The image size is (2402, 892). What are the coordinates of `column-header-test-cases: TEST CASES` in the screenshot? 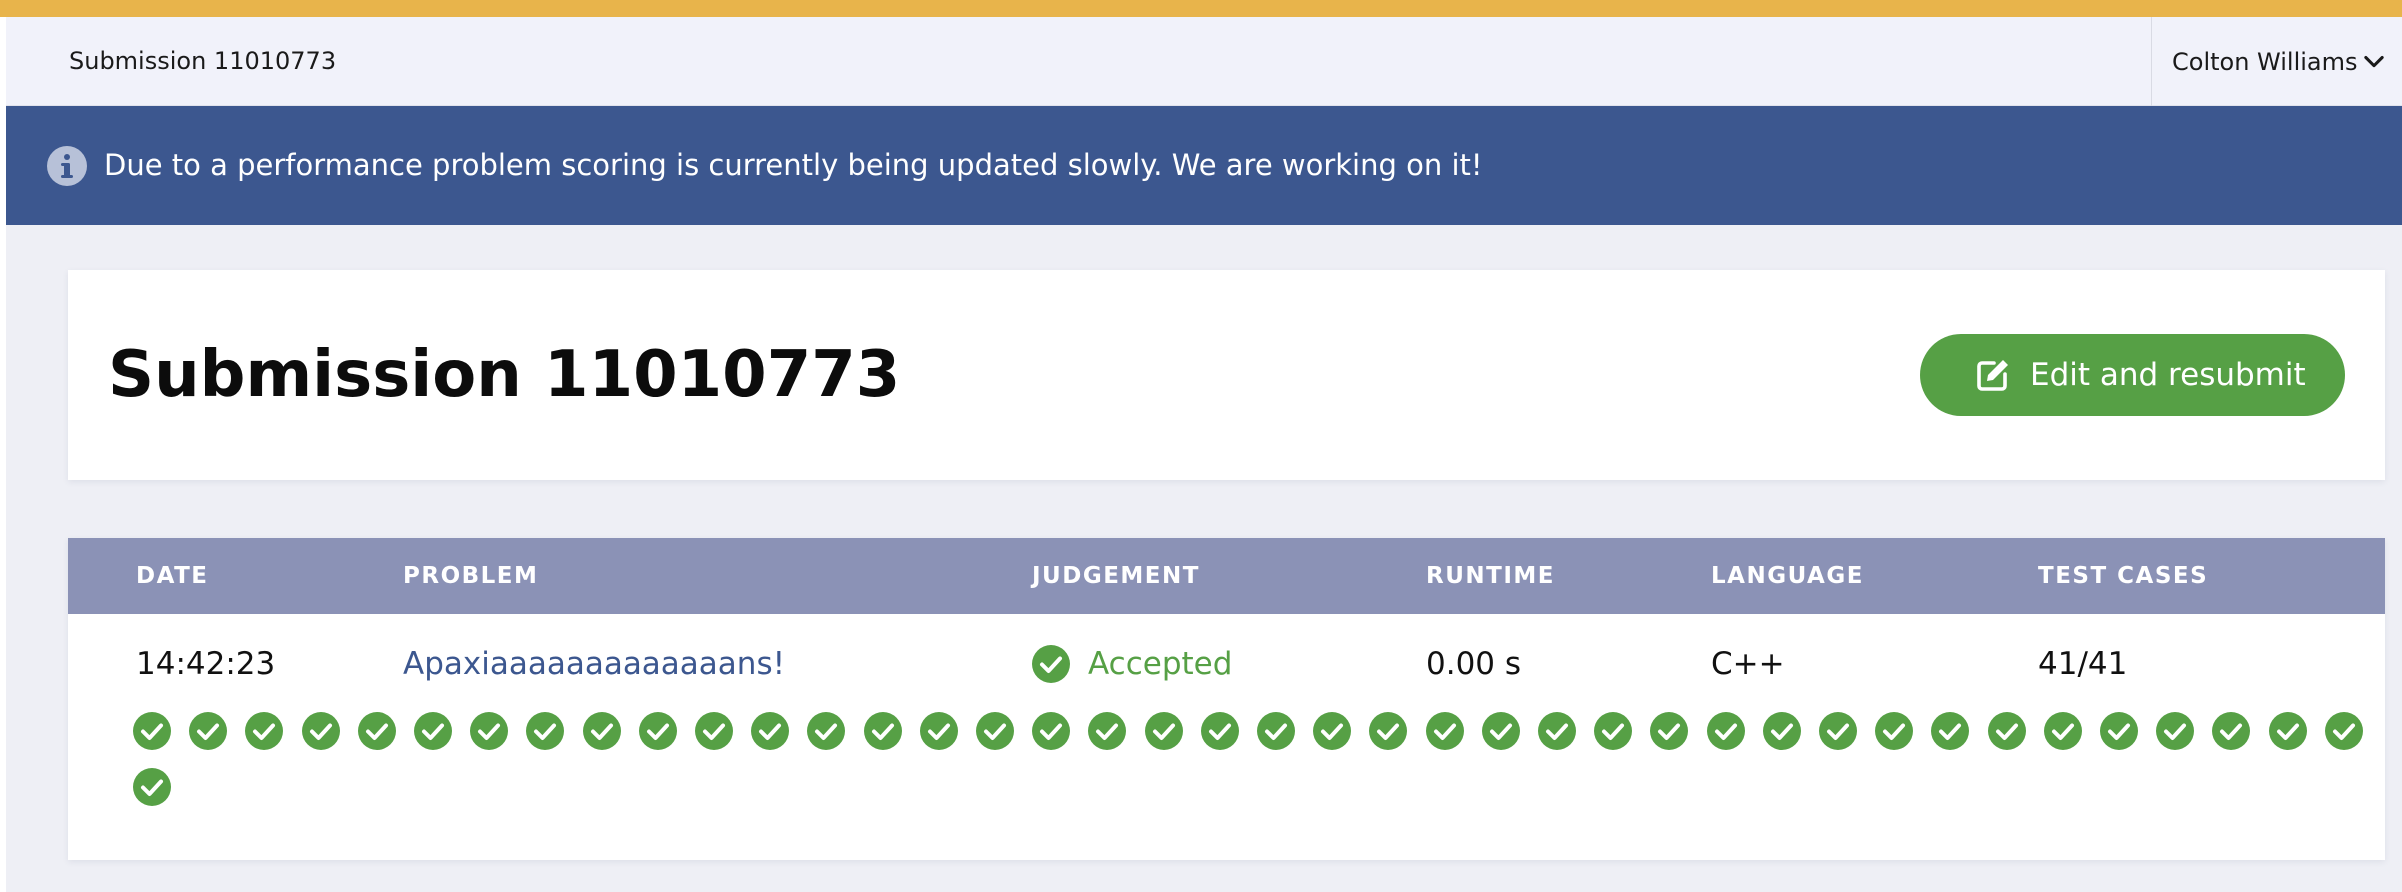 It's located at (2123, 576).